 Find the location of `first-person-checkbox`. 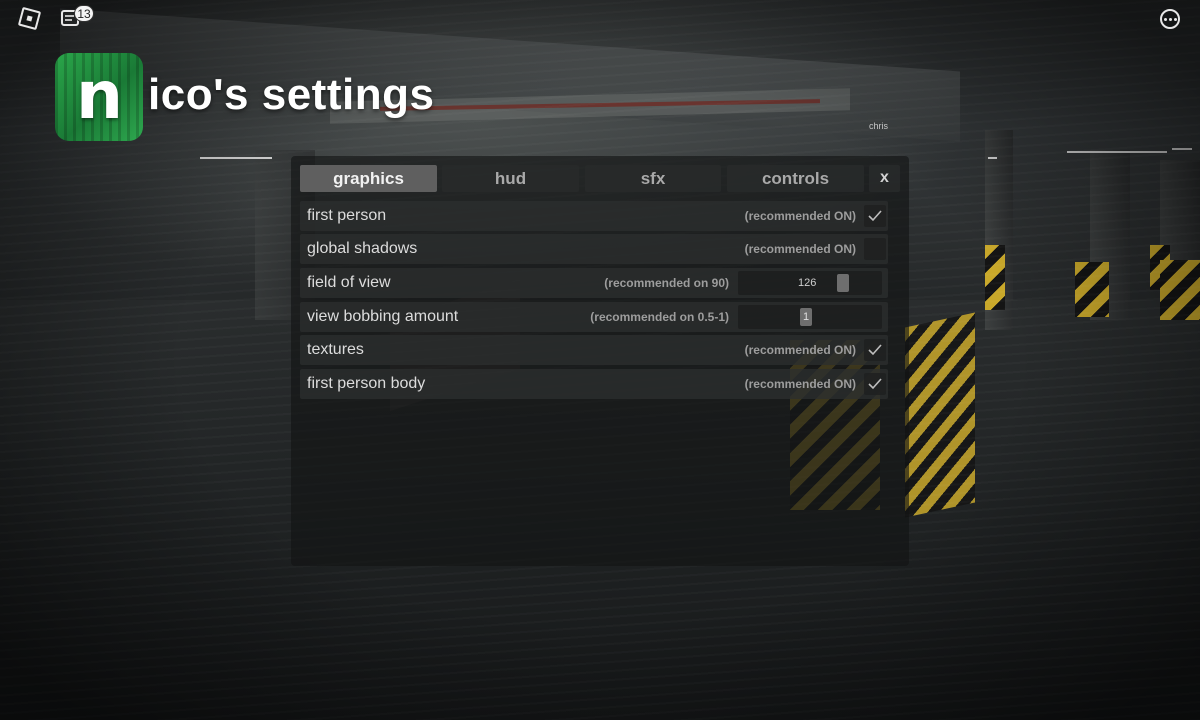

first-person-checkbox is located at coordinates (875, 216).